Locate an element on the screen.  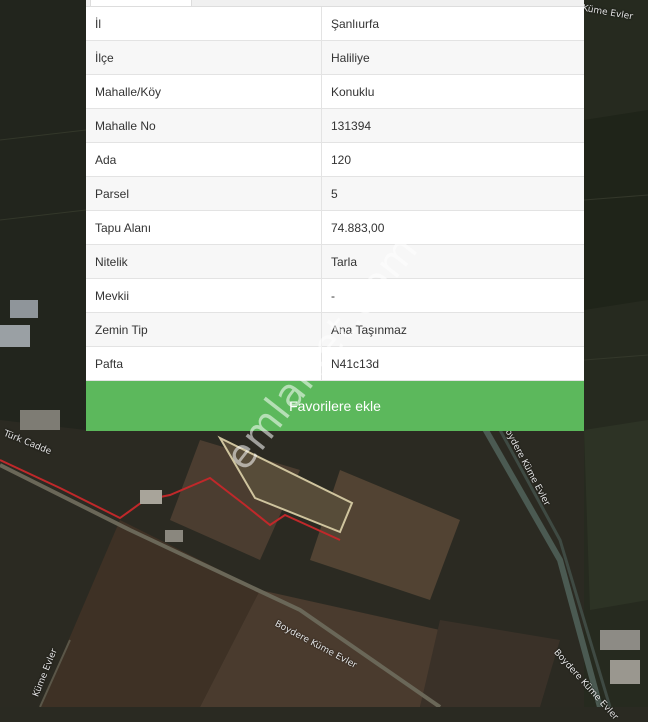
field-value: Tarla is located at coordinates (452, 261).